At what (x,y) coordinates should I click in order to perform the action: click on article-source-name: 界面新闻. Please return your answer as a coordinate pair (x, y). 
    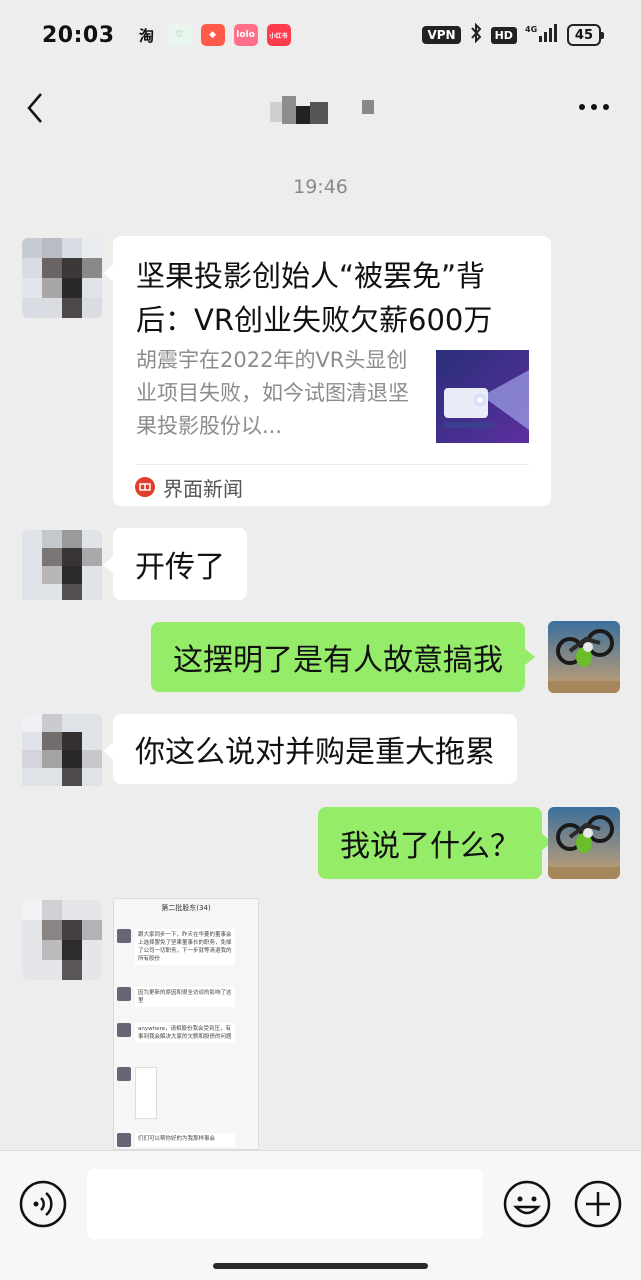
    Looking at the image, I should click on (203, 488).